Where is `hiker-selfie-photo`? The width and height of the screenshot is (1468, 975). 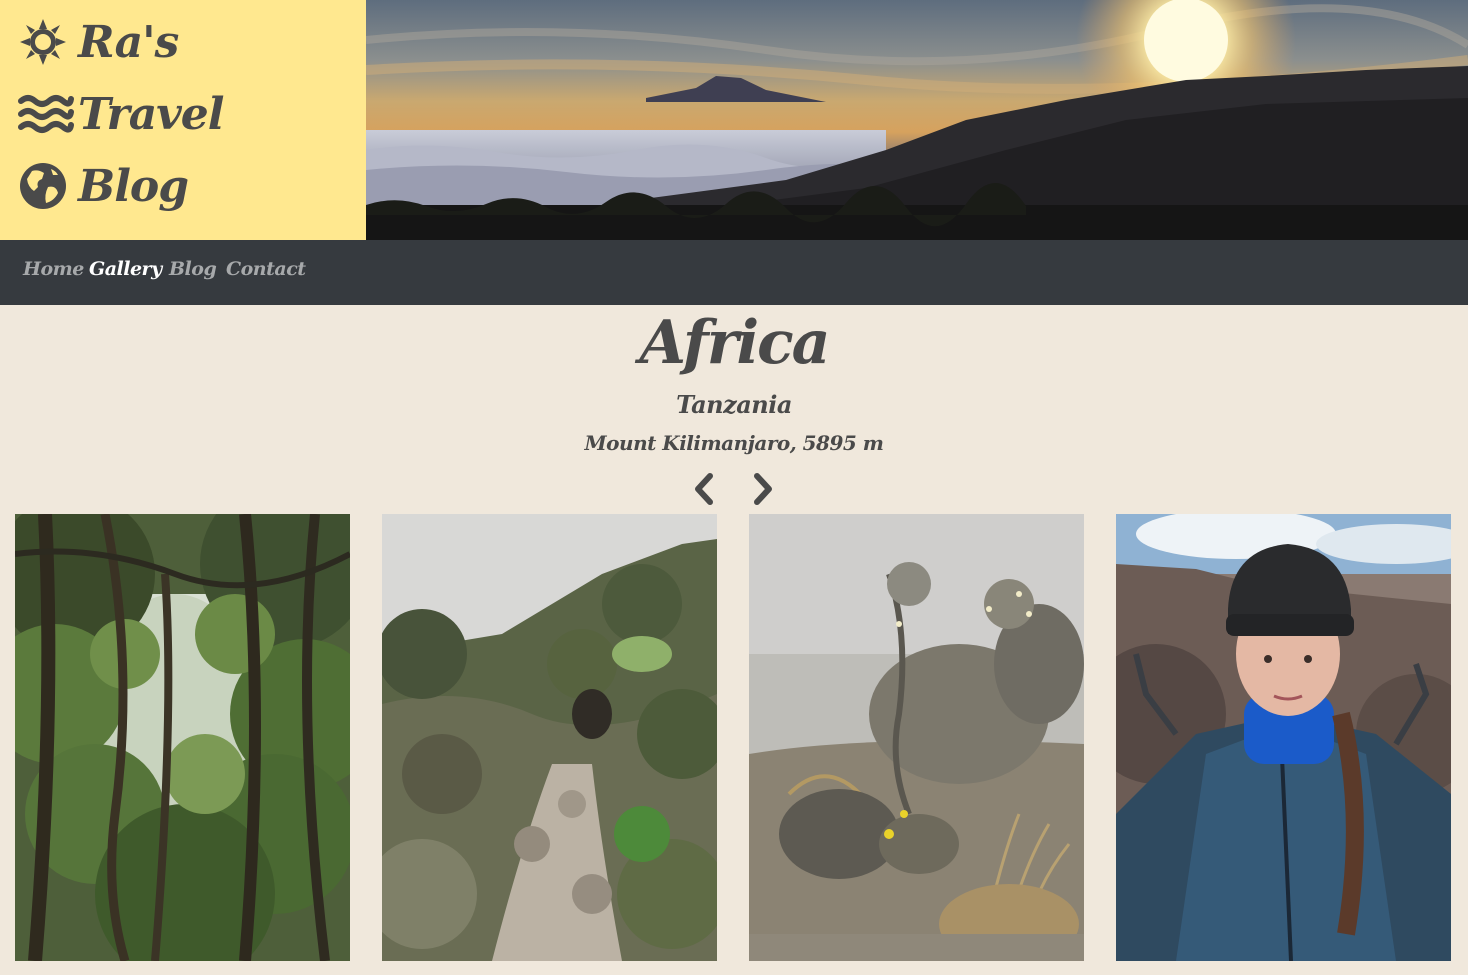
hiker-selfie-photo is located at coordinates (1283, 737).